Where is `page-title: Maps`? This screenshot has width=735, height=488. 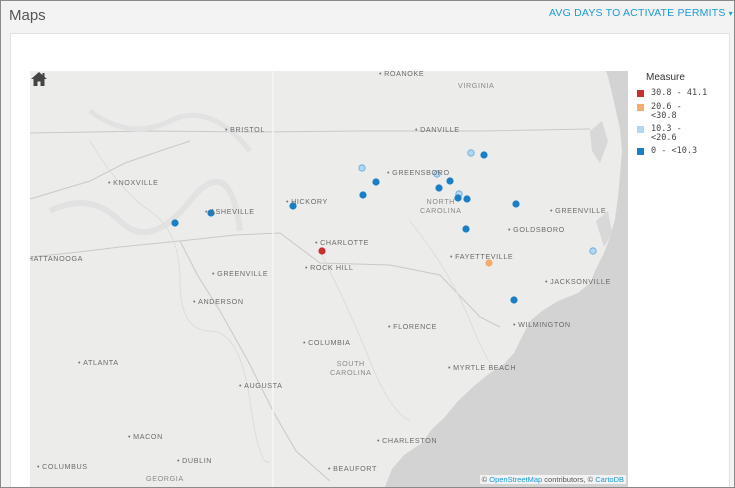
page-title: Maps is located at coordinates (27, 15).